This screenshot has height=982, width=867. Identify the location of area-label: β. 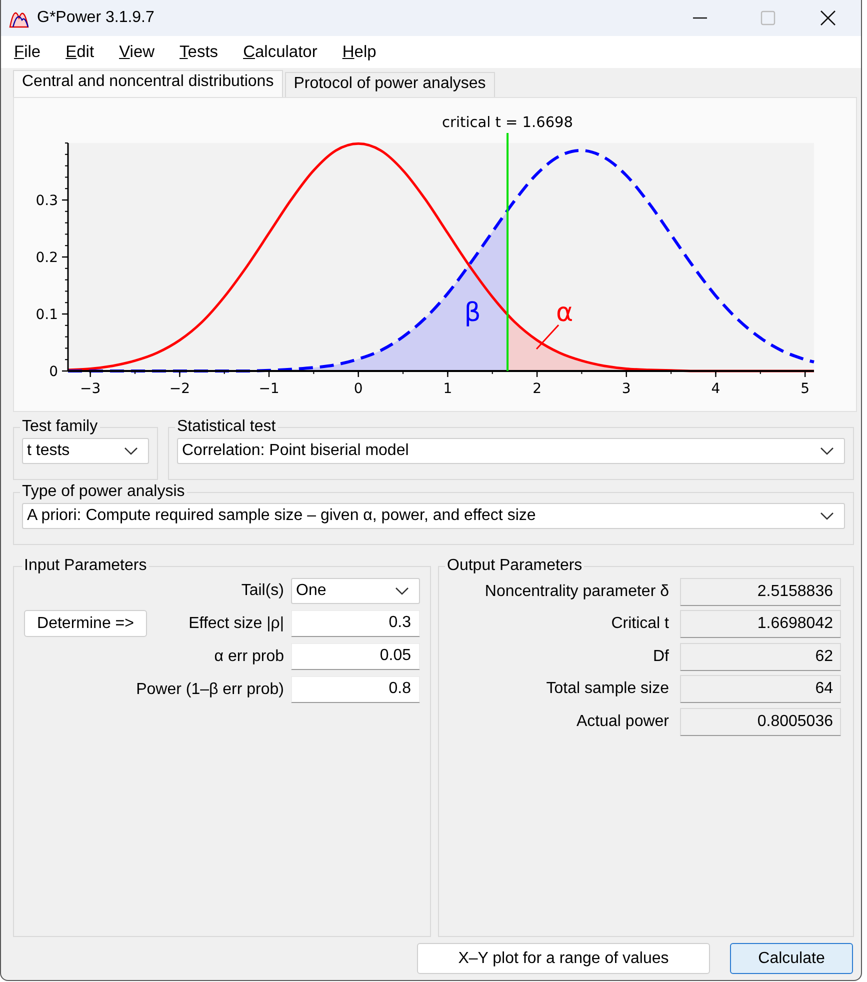
(472, 313).